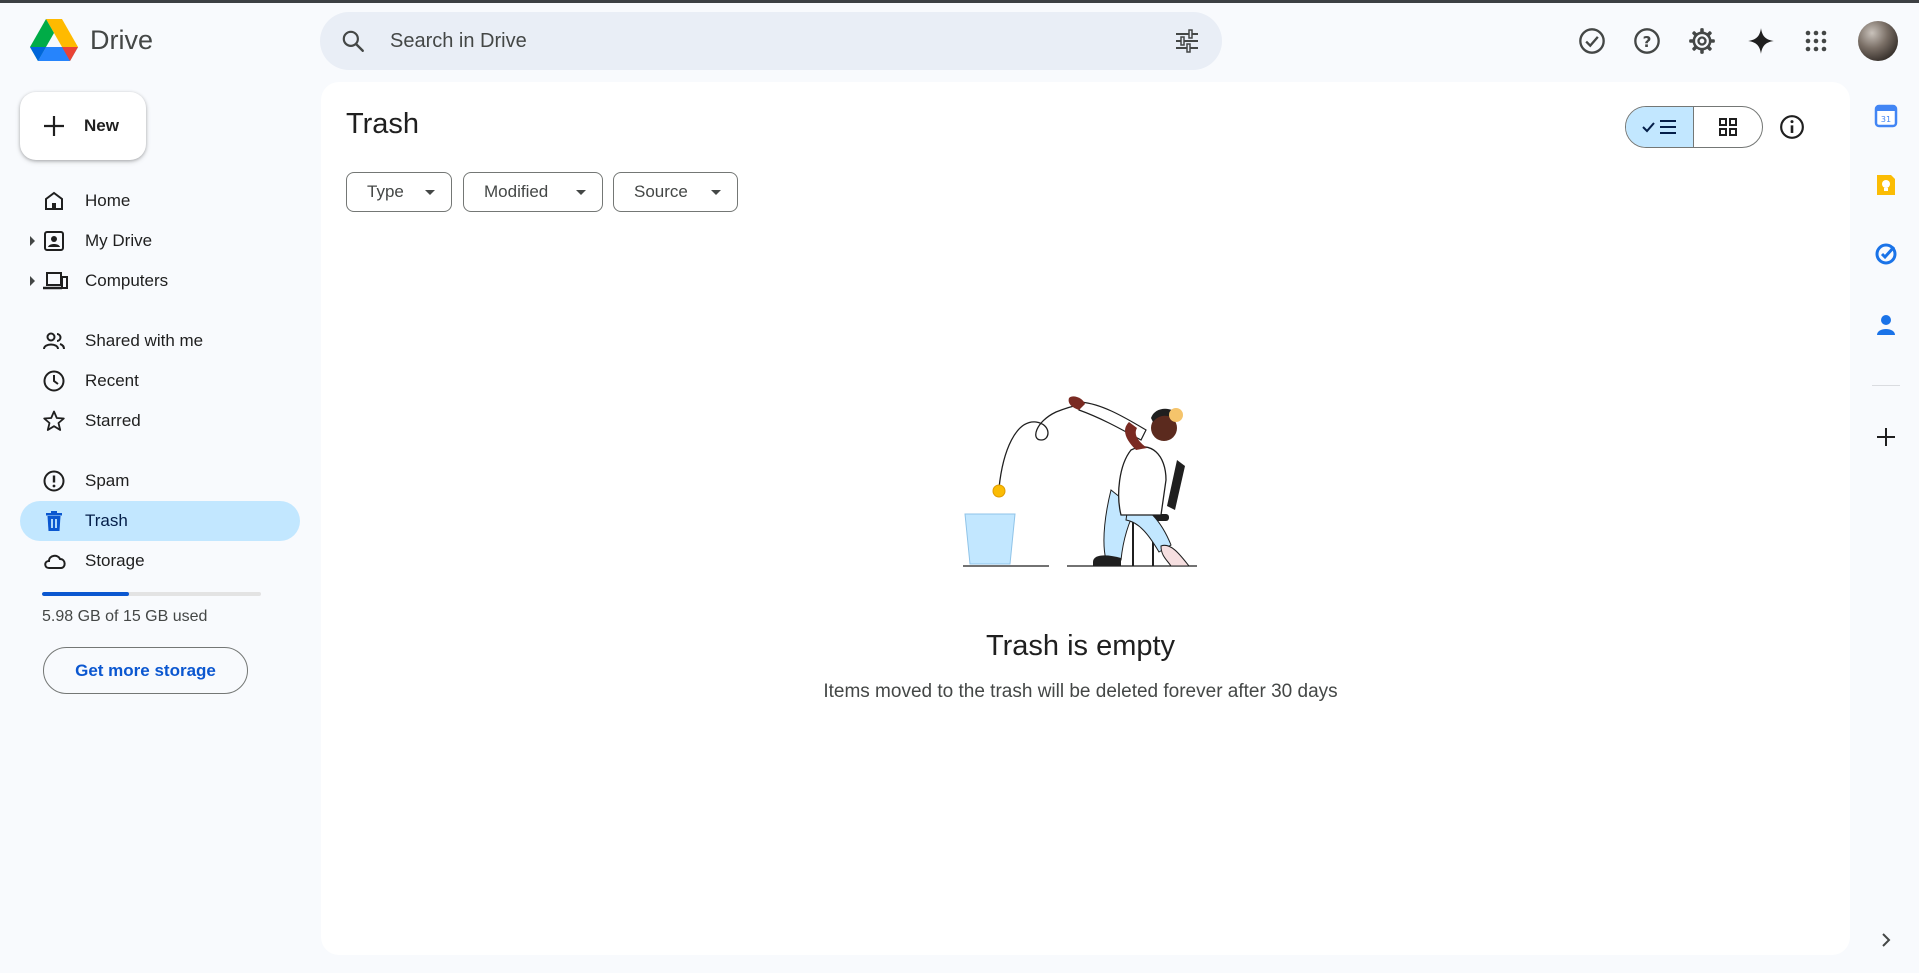 This screenshot has width=1919, height=973. I want to click on list-view-icon, so click(1658, 127).